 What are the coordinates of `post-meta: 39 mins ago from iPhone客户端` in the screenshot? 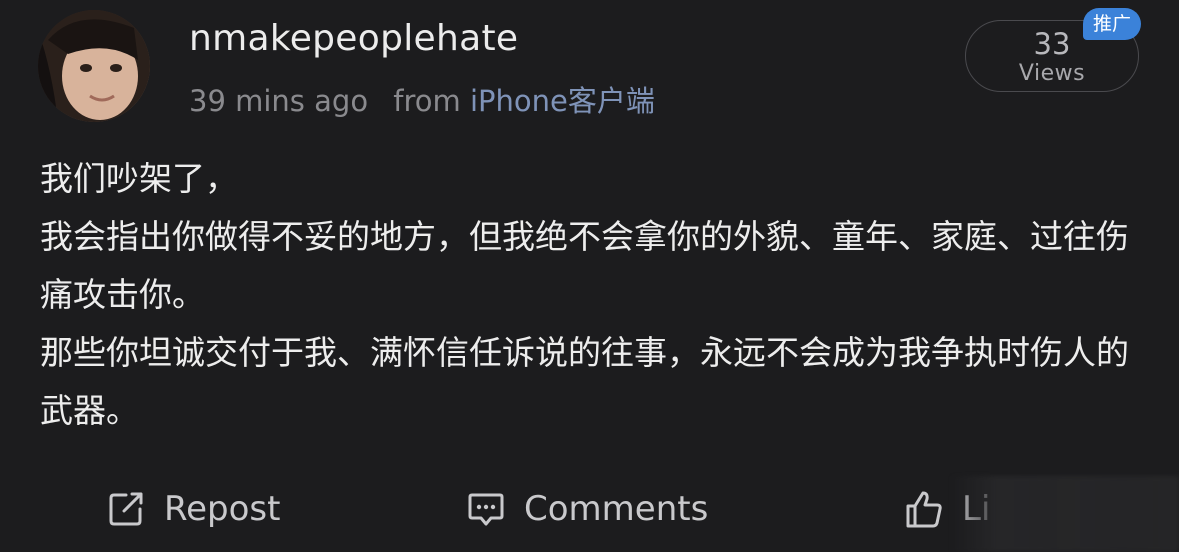 It's located at (422, 99).